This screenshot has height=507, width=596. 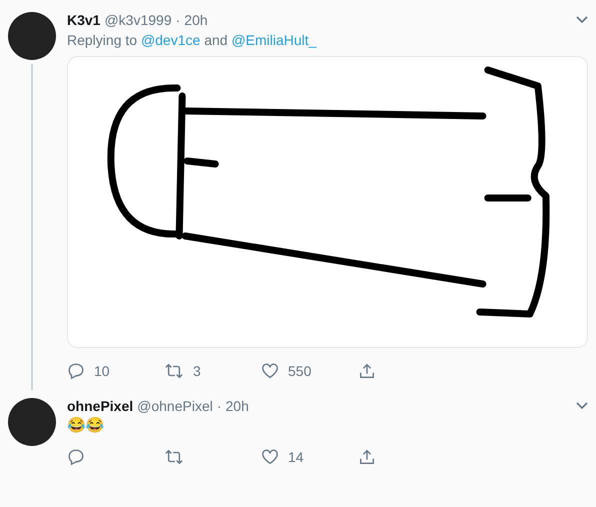 What do you see at coordinates (197, 371) in the screenshot?
I see `action-count: 3` at bounding box center [197, 371].